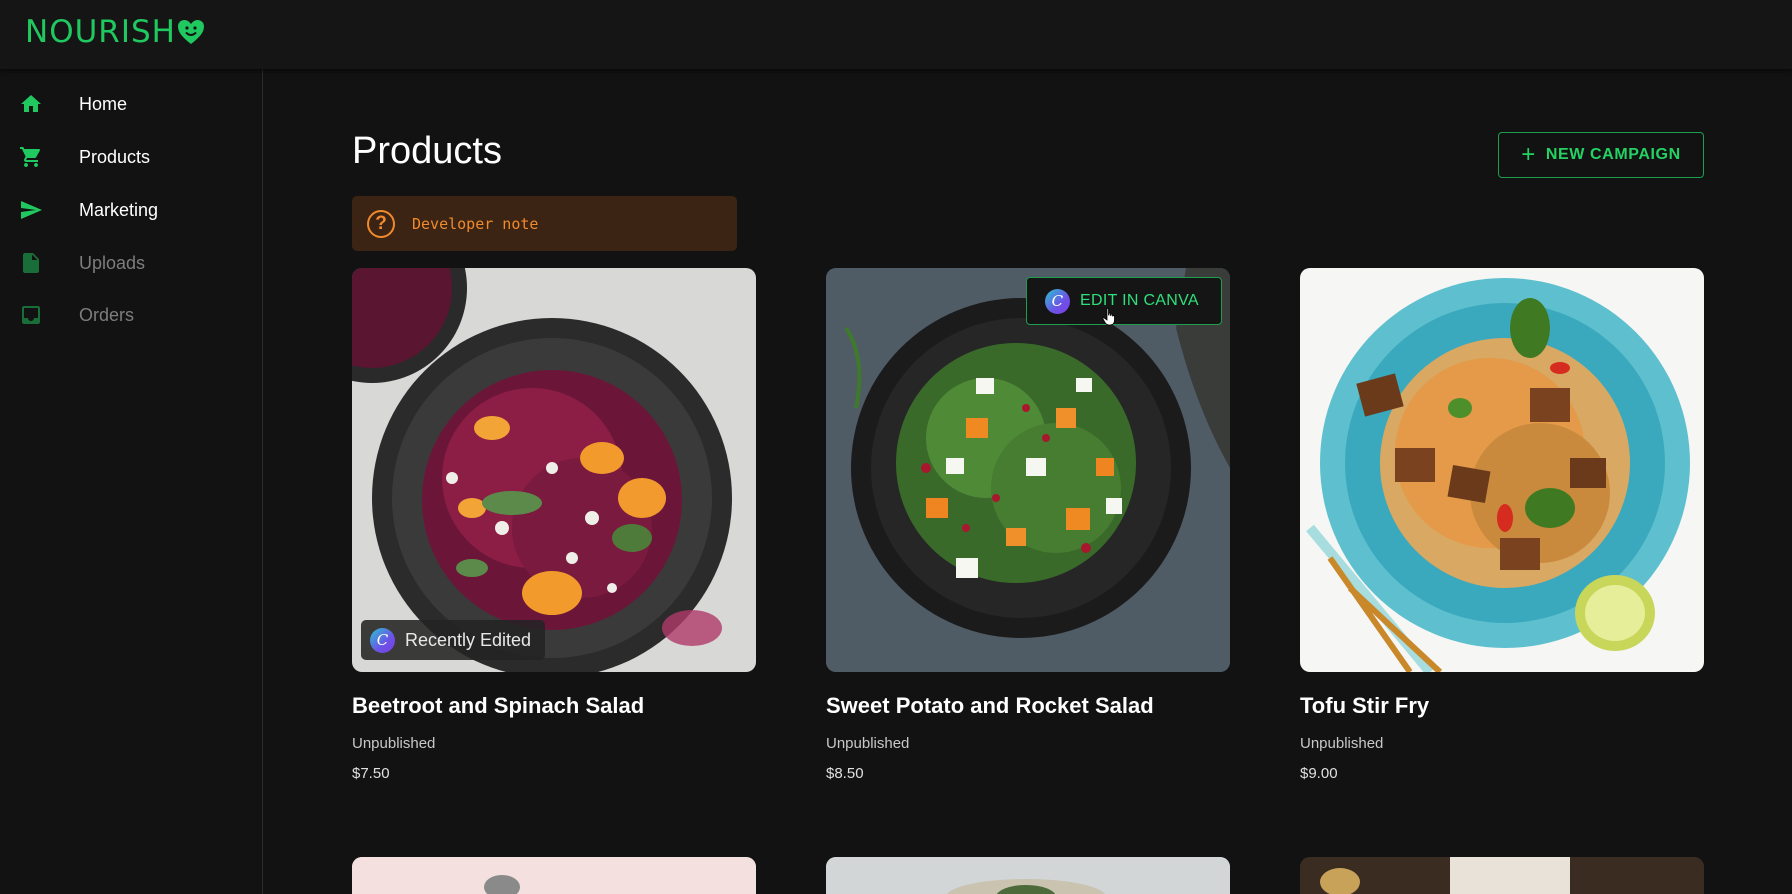  Describe the element at coordinates (1139, 300) in the screenshot. I see `edit-in-canva-label: EDIT IN CANVA` at that location.